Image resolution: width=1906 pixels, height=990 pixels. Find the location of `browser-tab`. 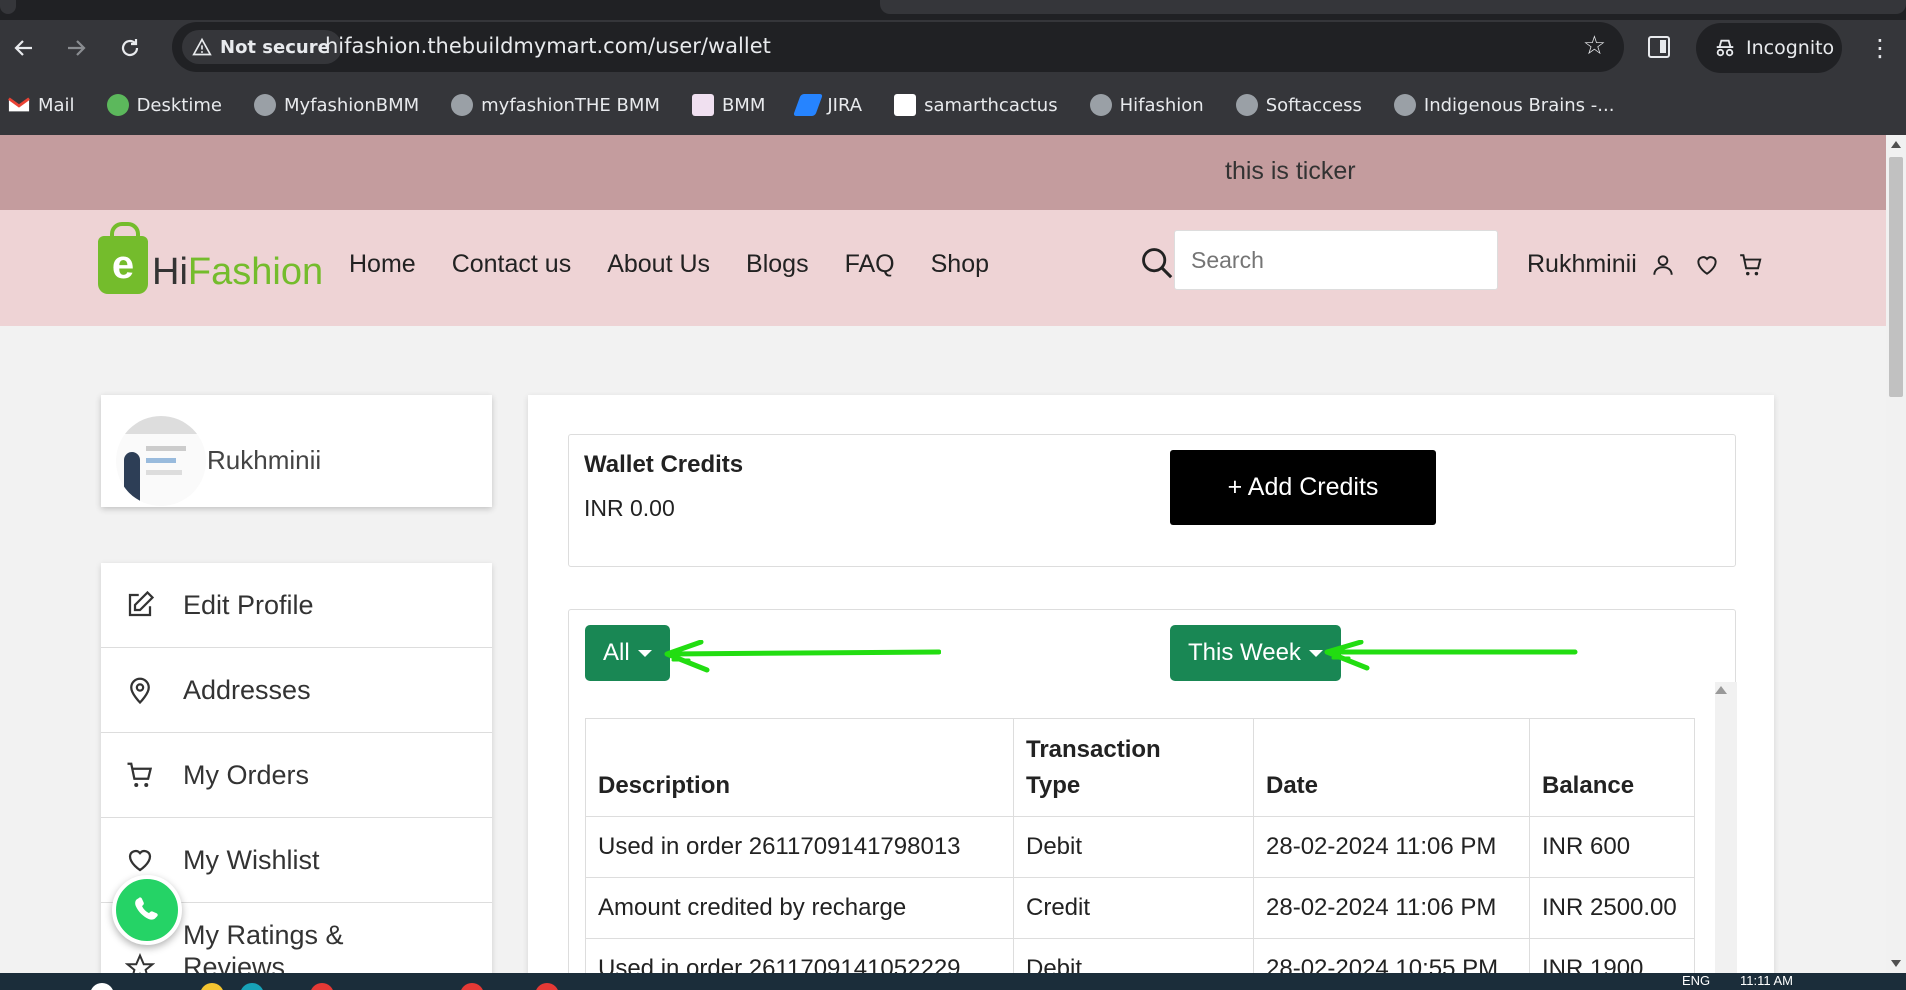

browser-tab is located at coordinates (1393, 7).